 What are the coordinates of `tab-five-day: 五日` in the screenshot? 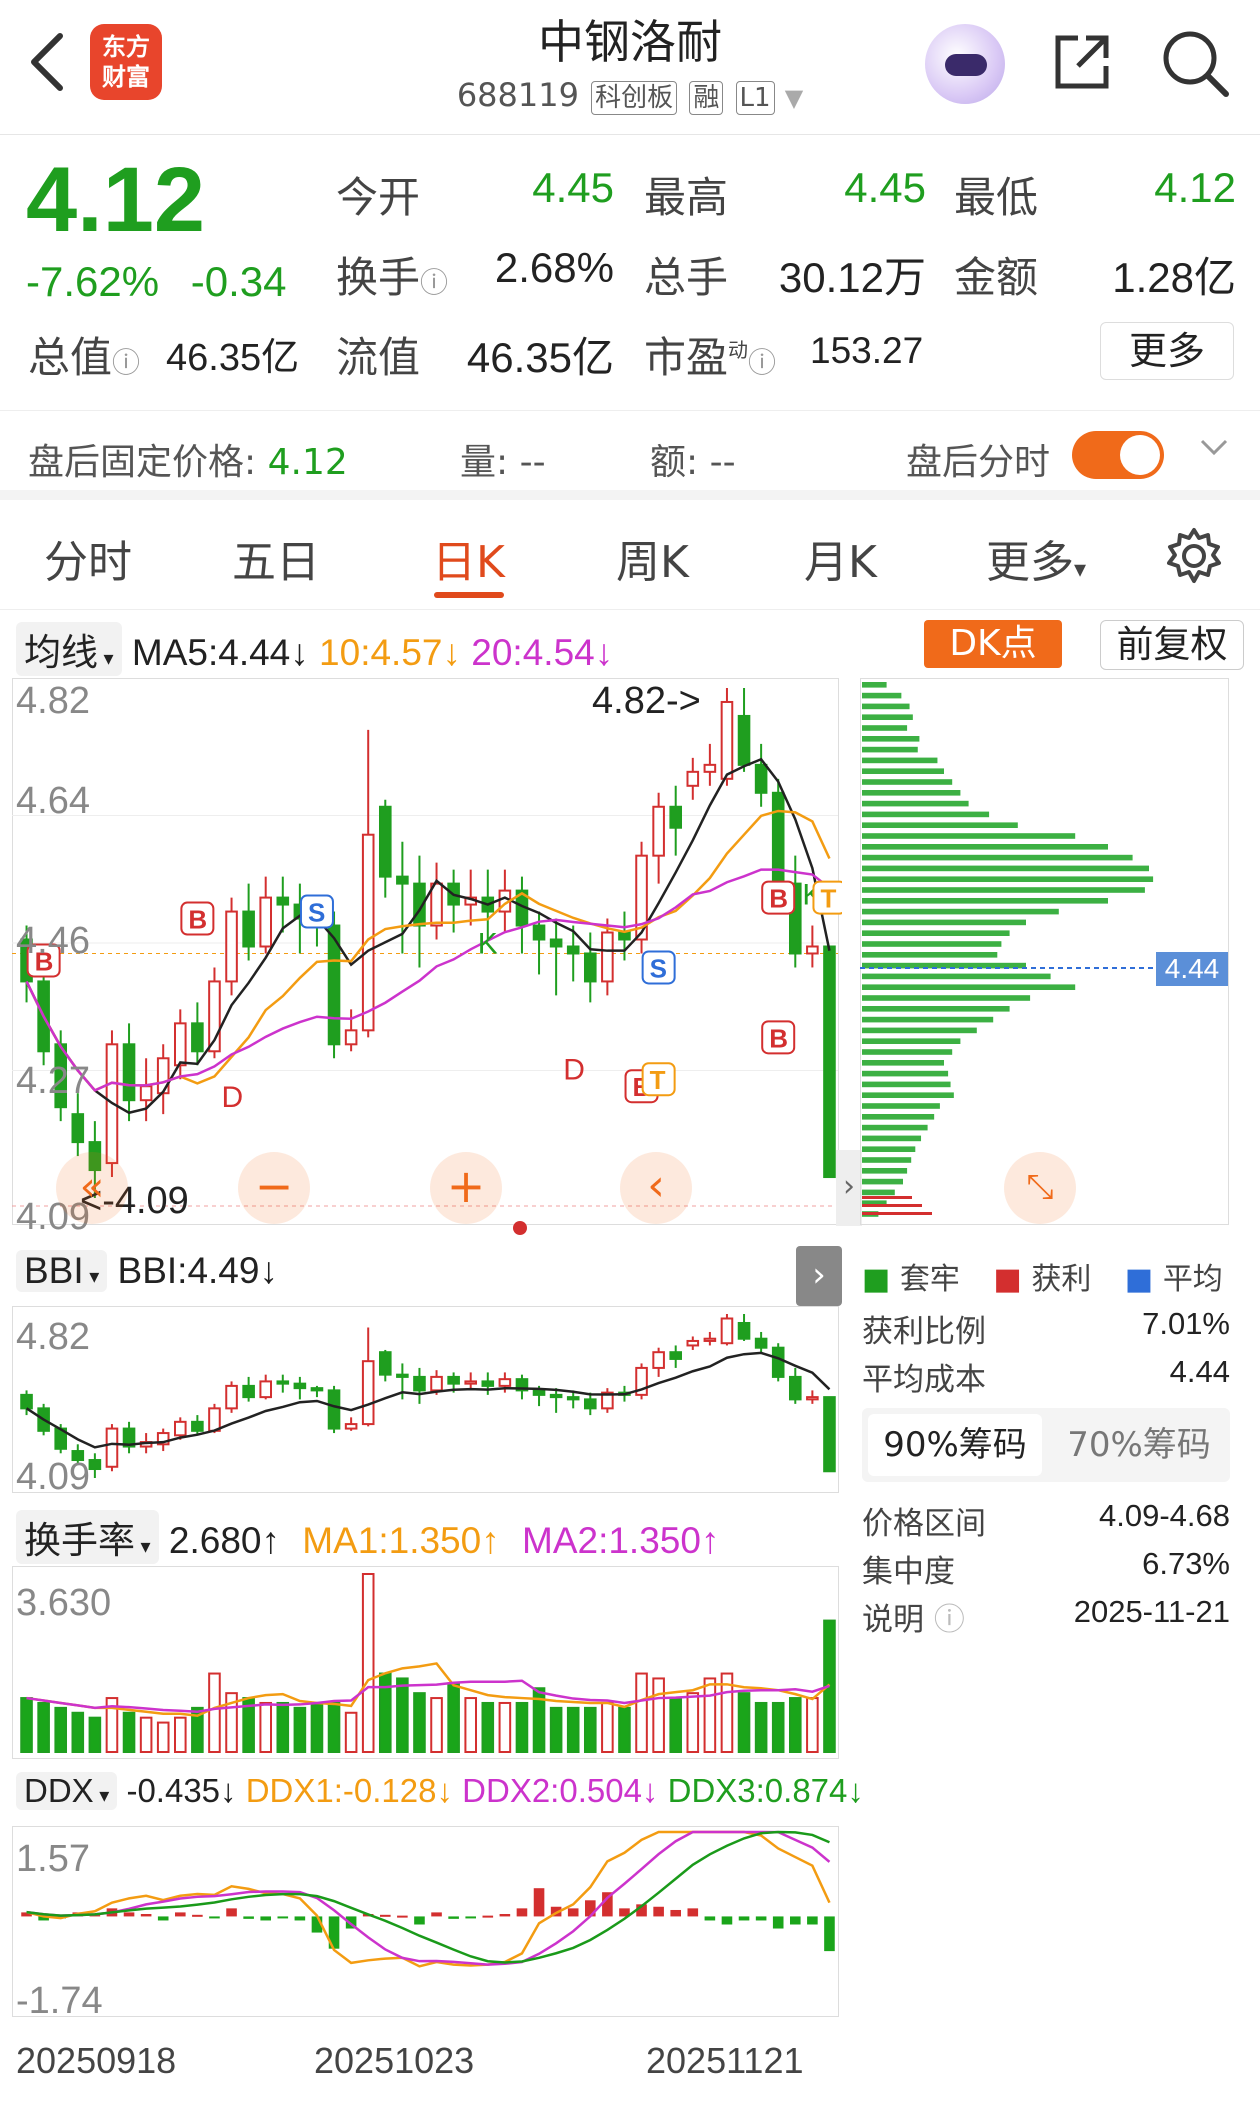 It's located at (276, 558).